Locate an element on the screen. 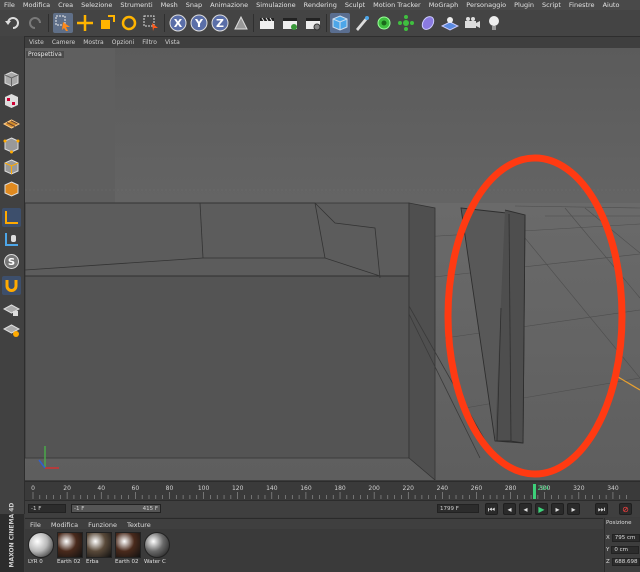  points-mode-button is located at coordinates (11, 167).